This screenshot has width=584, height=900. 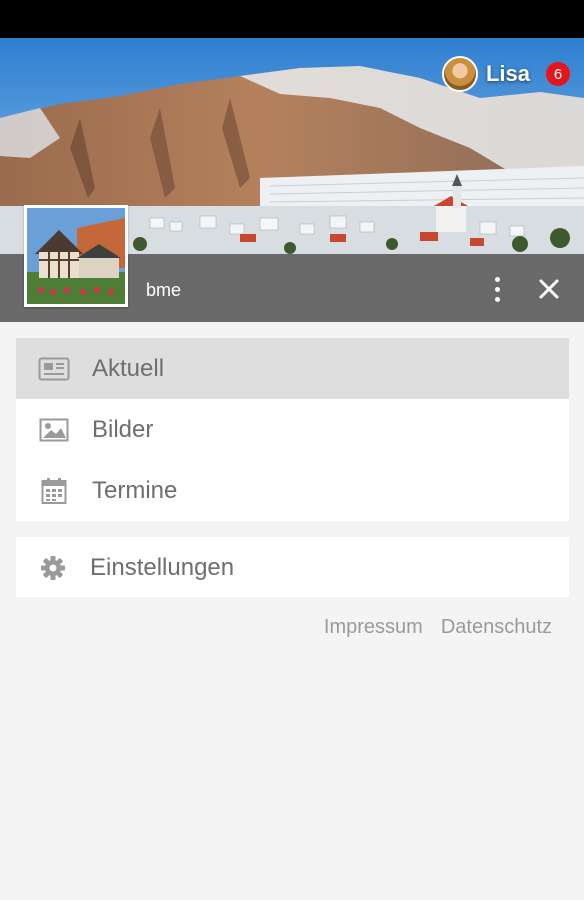 What do you see at coordinates (54, 490) in the screenshot?
I see `calendar-icon` at bounding box center [54, 490].